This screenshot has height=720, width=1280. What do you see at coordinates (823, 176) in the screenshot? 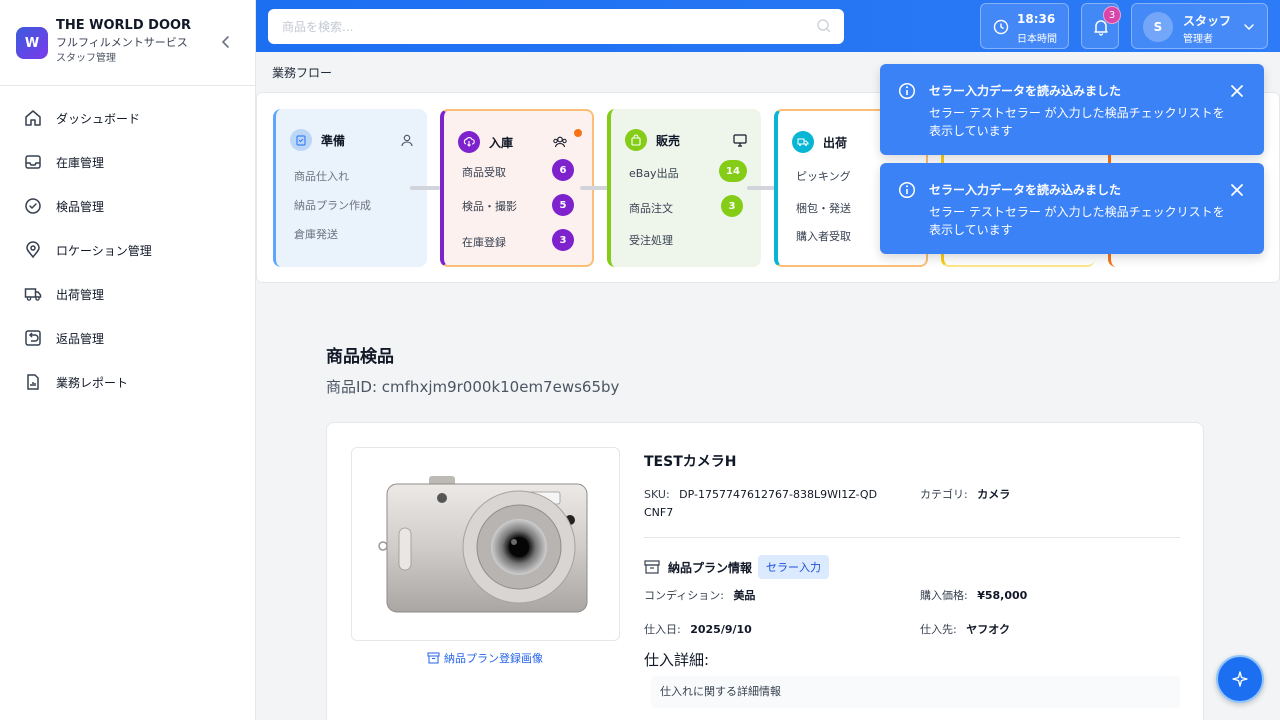
I see `stage-row: ピッキング` at bounding box center [823, 176].